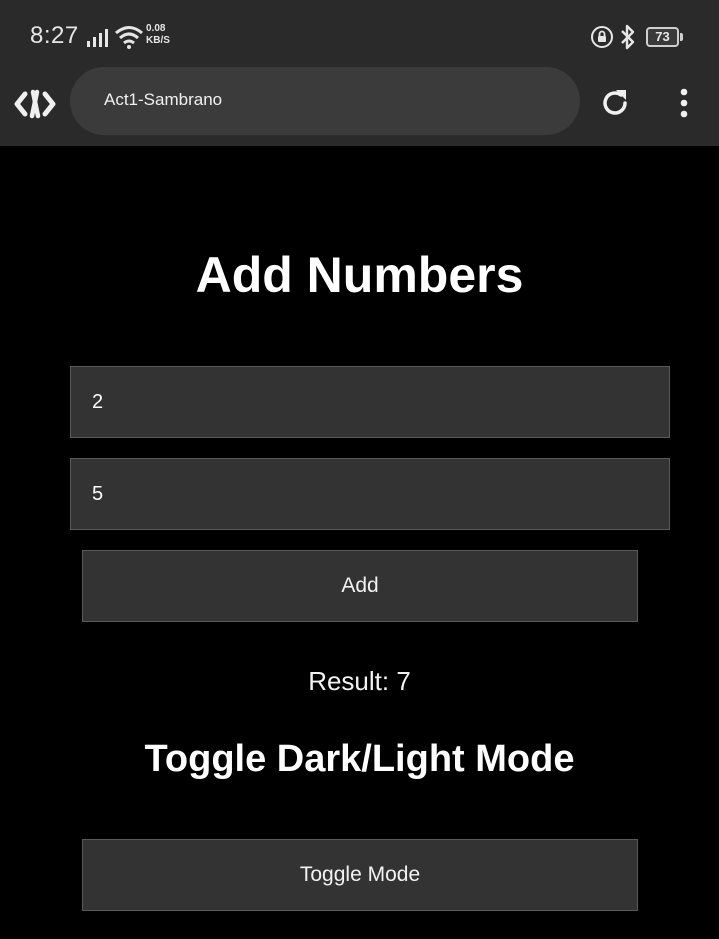 Image resolution: width=719 pixels, height=939 pixels. I want to click on network-speed-value: 0.08, so click(156, 28).